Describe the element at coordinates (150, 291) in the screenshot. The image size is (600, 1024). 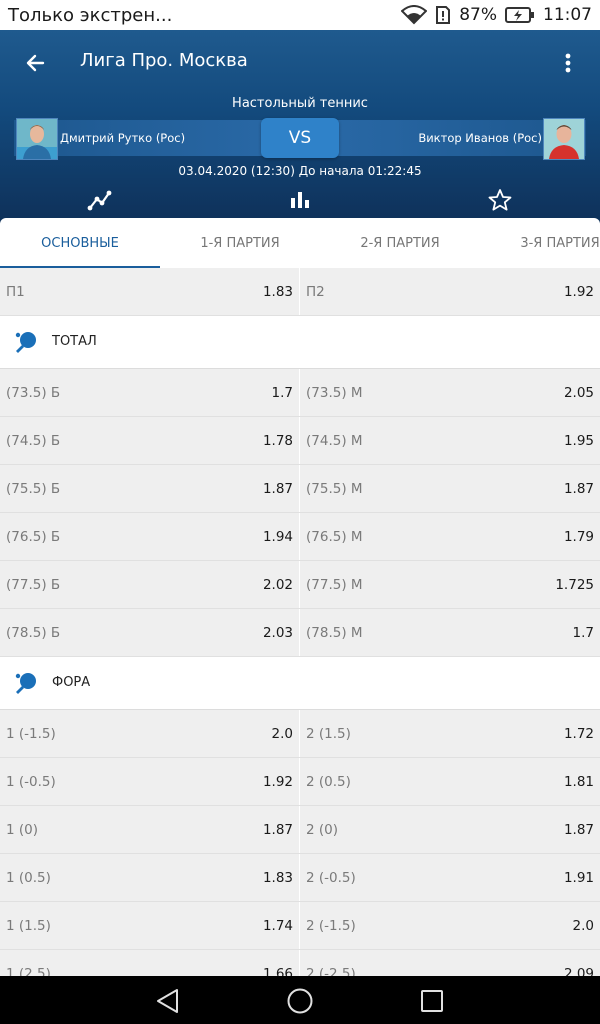
I see `odd-p1: П1 1.83` at that location.